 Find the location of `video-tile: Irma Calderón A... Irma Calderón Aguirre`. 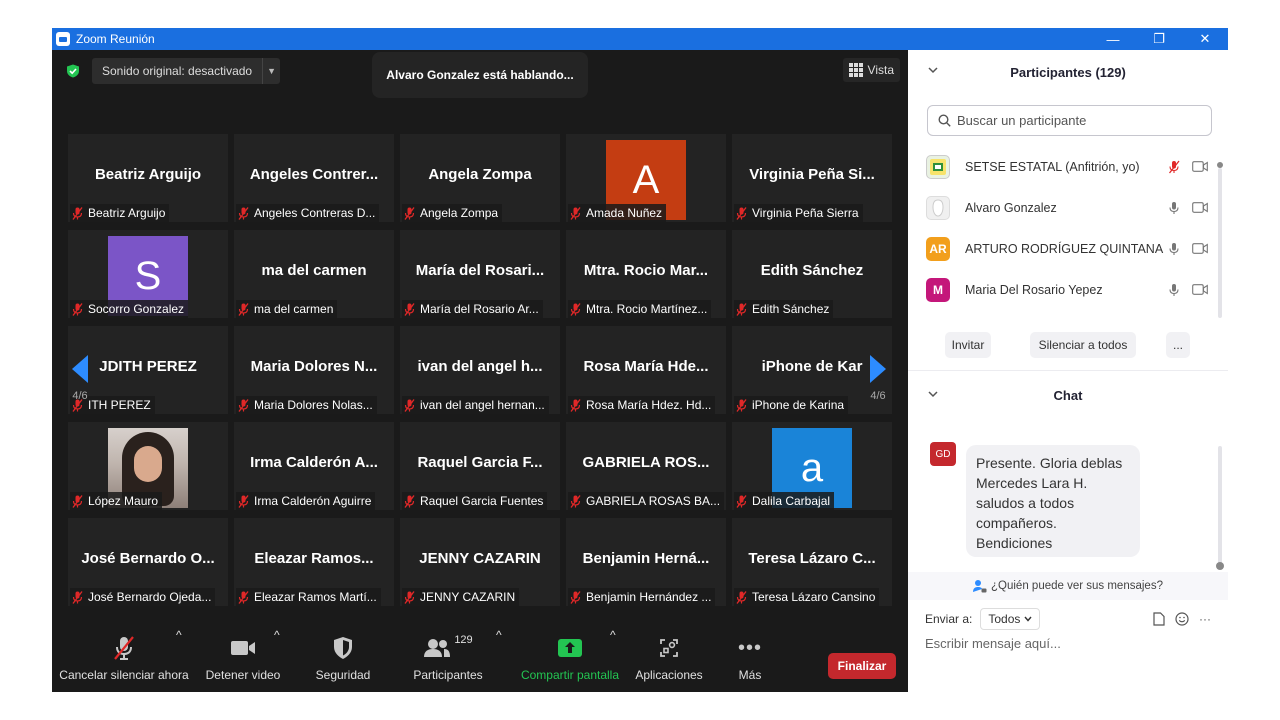

video-tile: Irma Calderón A... Irma Calderón Aguirre is located at coordinates (314, 466).